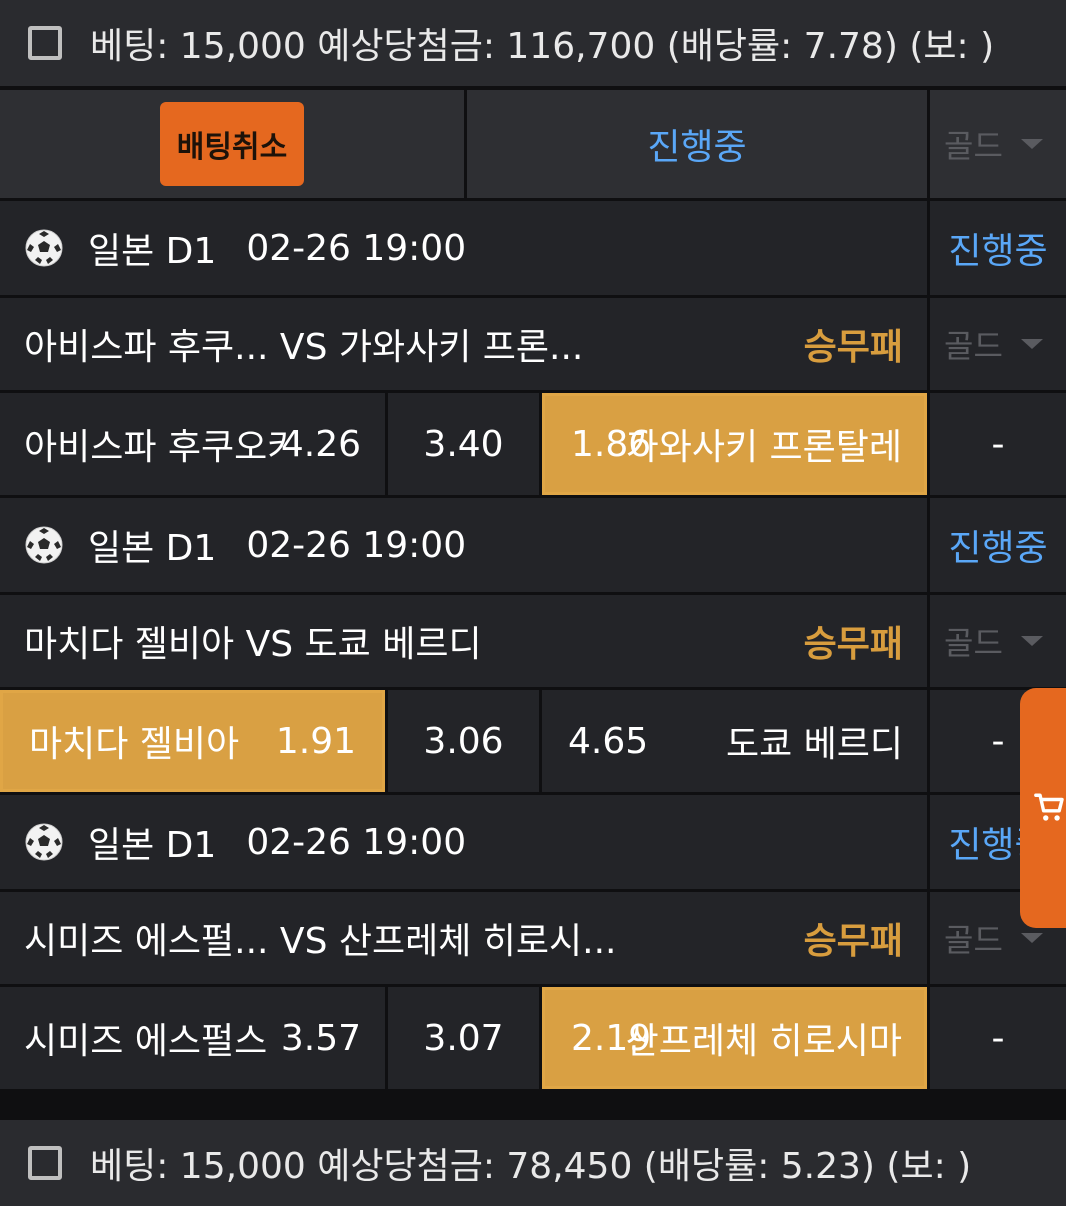  I want to click on shopping-cart-icon, so click(1049, 807).